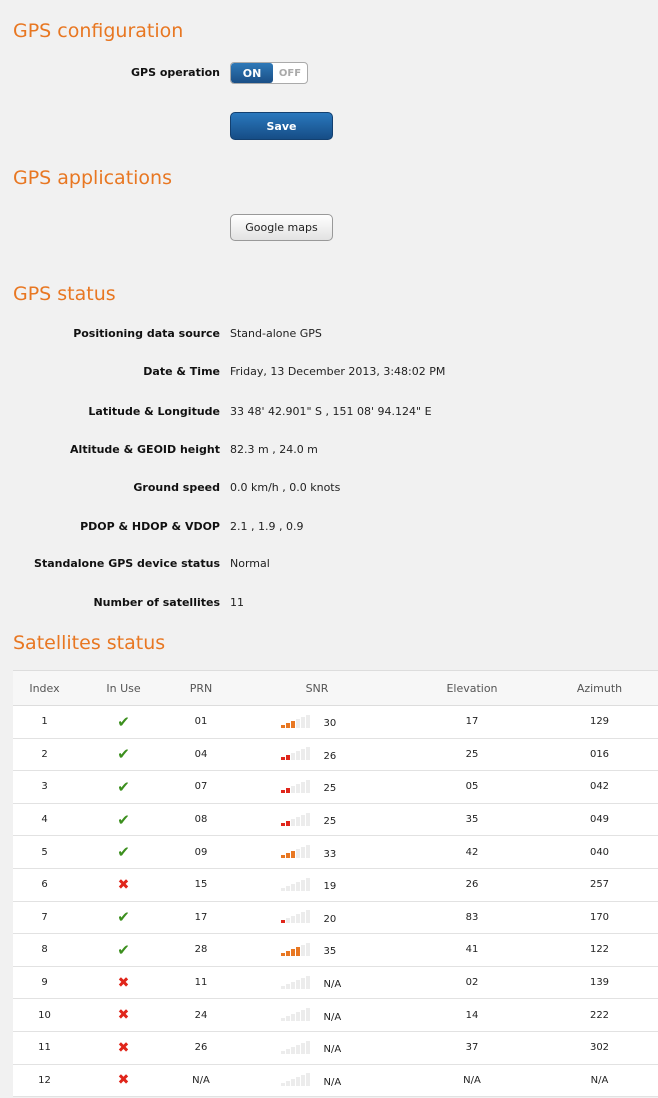  What do you see at coordinates (201, 820) in the screenshot?
I see `prn-cell: 08` at bounding box center [201, 820].